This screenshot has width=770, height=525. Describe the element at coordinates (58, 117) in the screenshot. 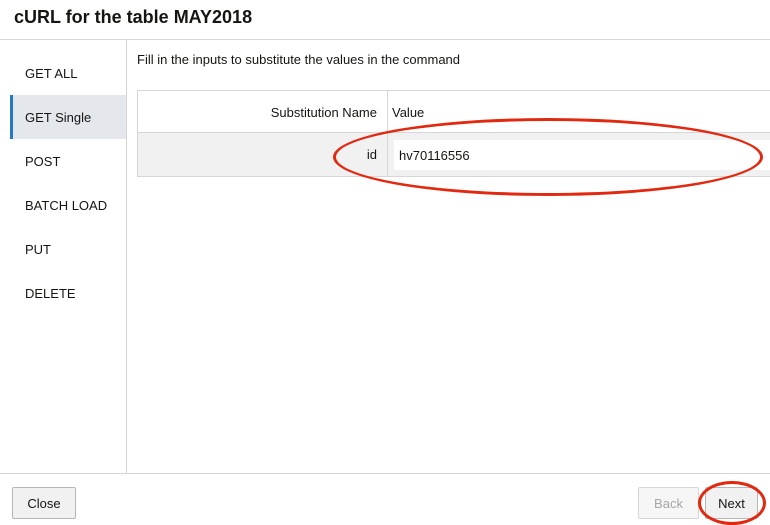

I see `sidebar-item-label: GET Single` at that location.